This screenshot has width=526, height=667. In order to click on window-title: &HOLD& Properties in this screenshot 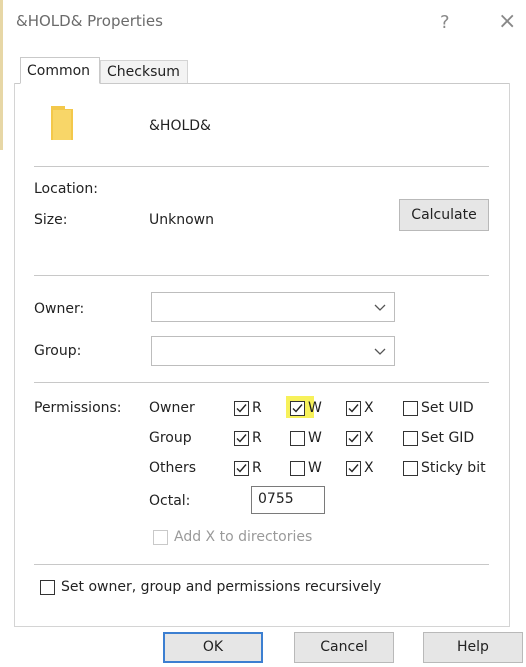, I will do `click(89, 21)`.